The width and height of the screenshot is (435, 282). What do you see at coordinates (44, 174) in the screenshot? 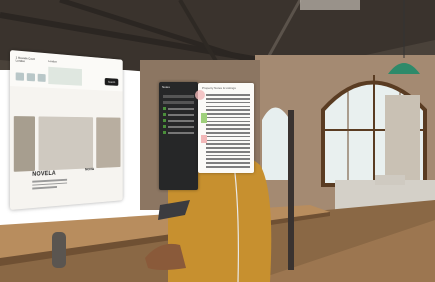
I see `listing-name: NOVELA` at bounding box center [44, 174].